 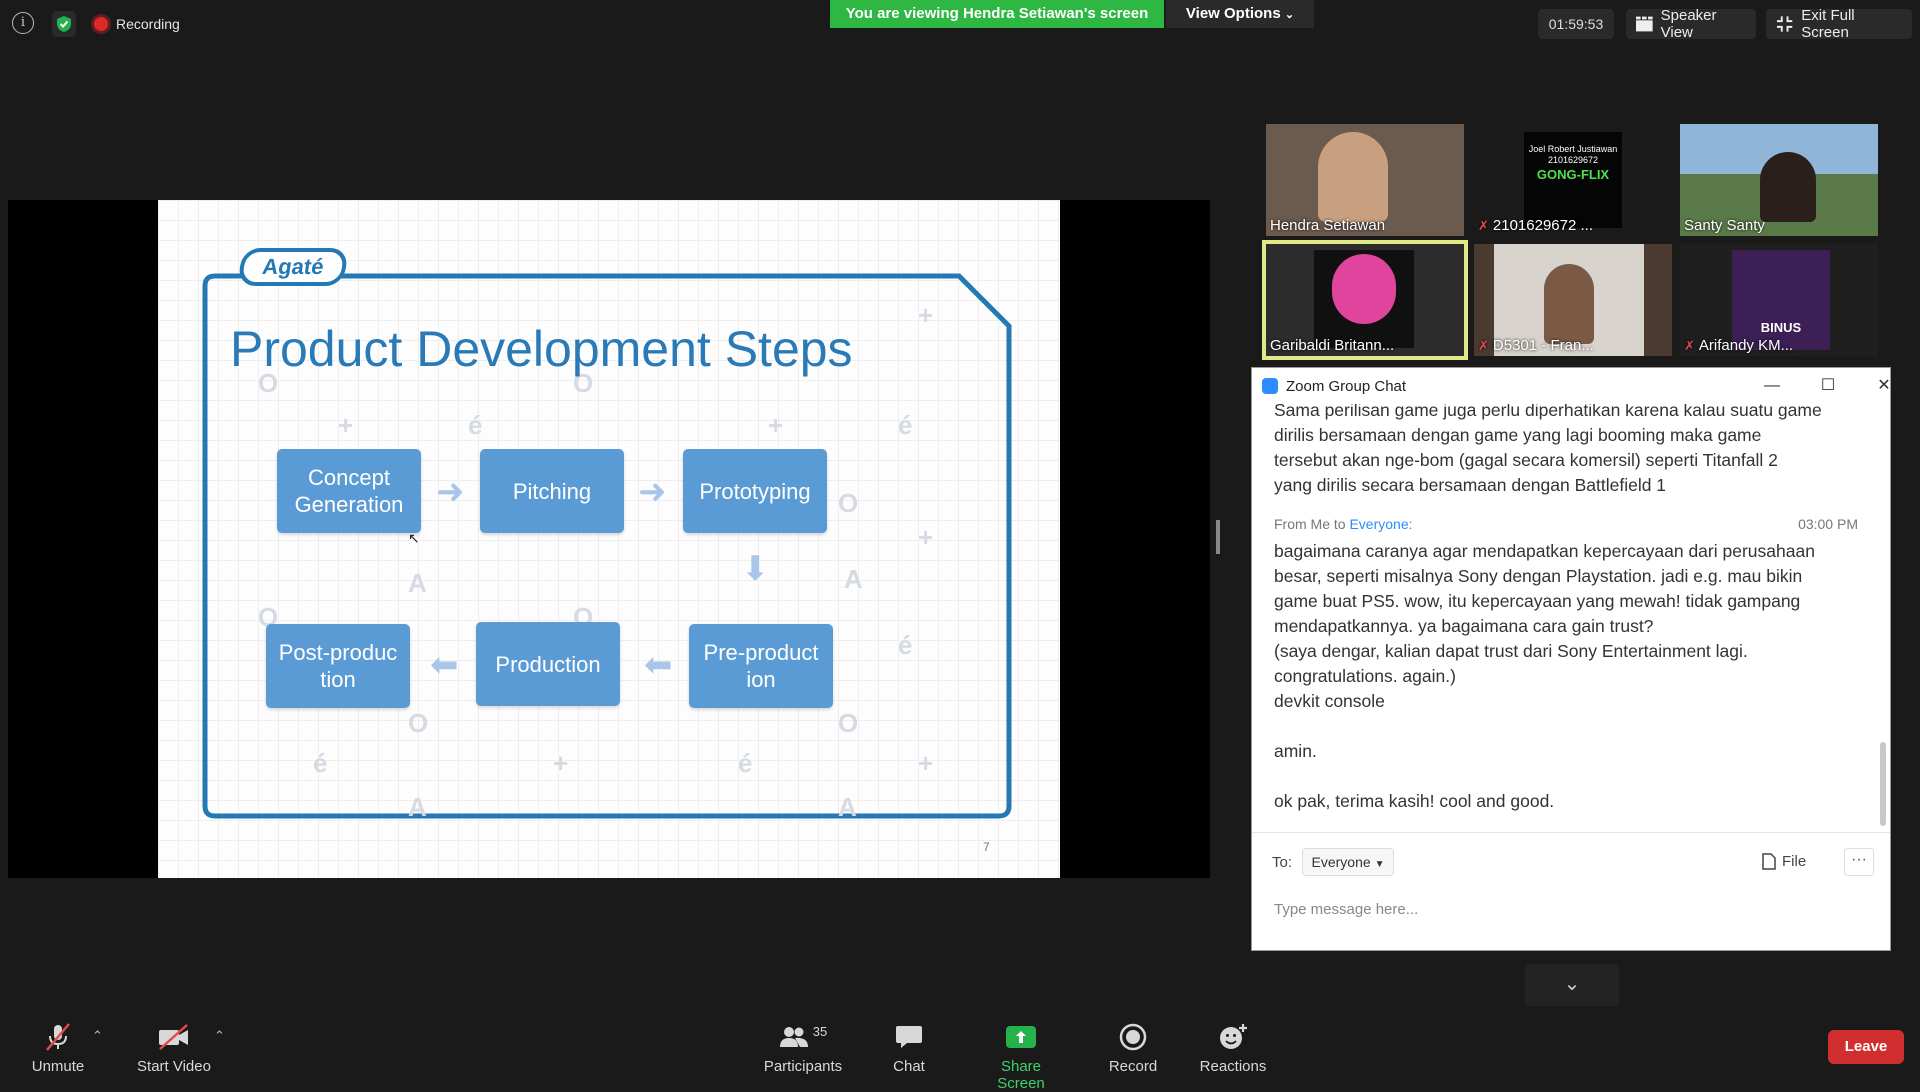 What do you see at coordinates (97, 1036) in the screenshot?
I see `audio-options-caret-icon: ⌃` at bounding box center [97, 1036].